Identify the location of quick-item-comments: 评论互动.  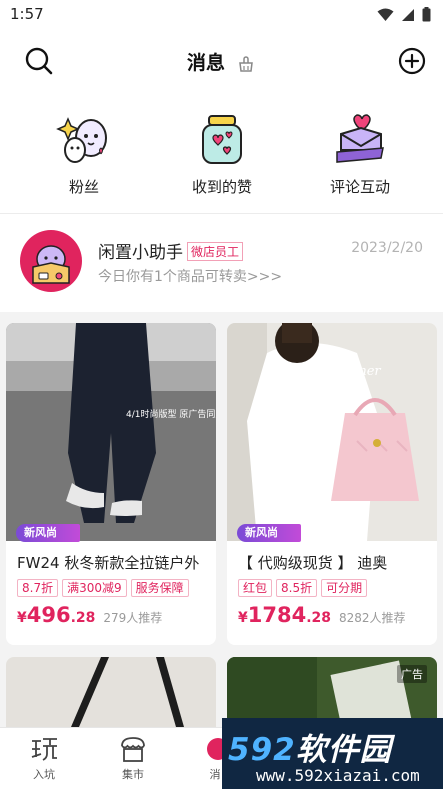
(360, 157).